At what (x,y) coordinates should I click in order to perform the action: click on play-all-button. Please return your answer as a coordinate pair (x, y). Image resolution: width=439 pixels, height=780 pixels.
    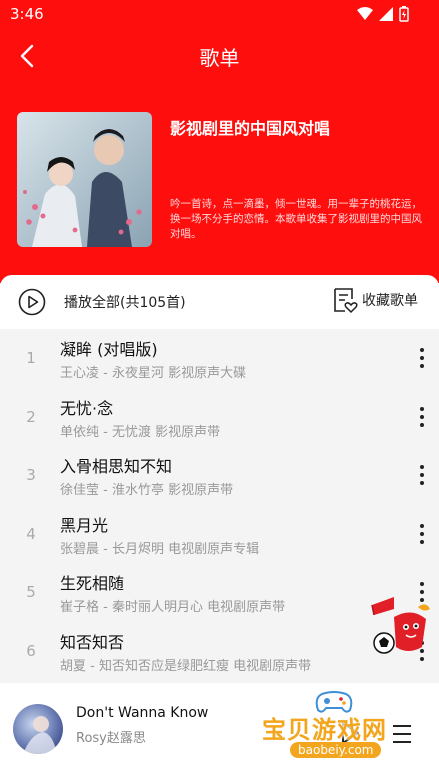
    Looking at the image, I should click on (32, 302).